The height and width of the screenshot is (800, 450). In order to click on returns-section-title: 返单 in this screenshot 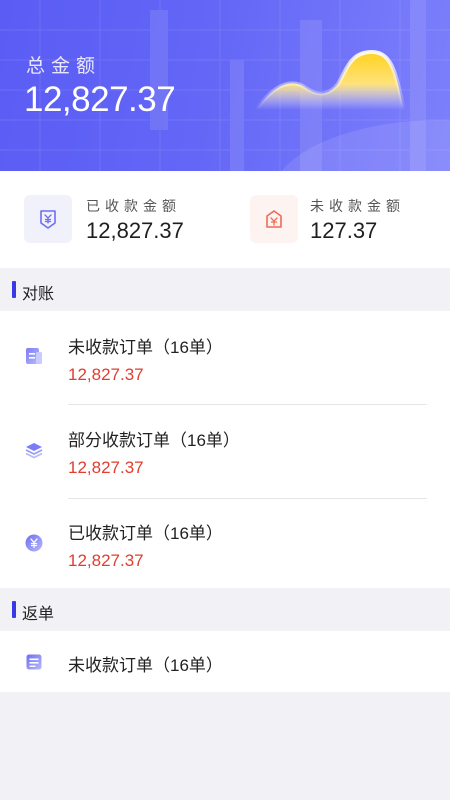, I will do `click(38, 614)`.